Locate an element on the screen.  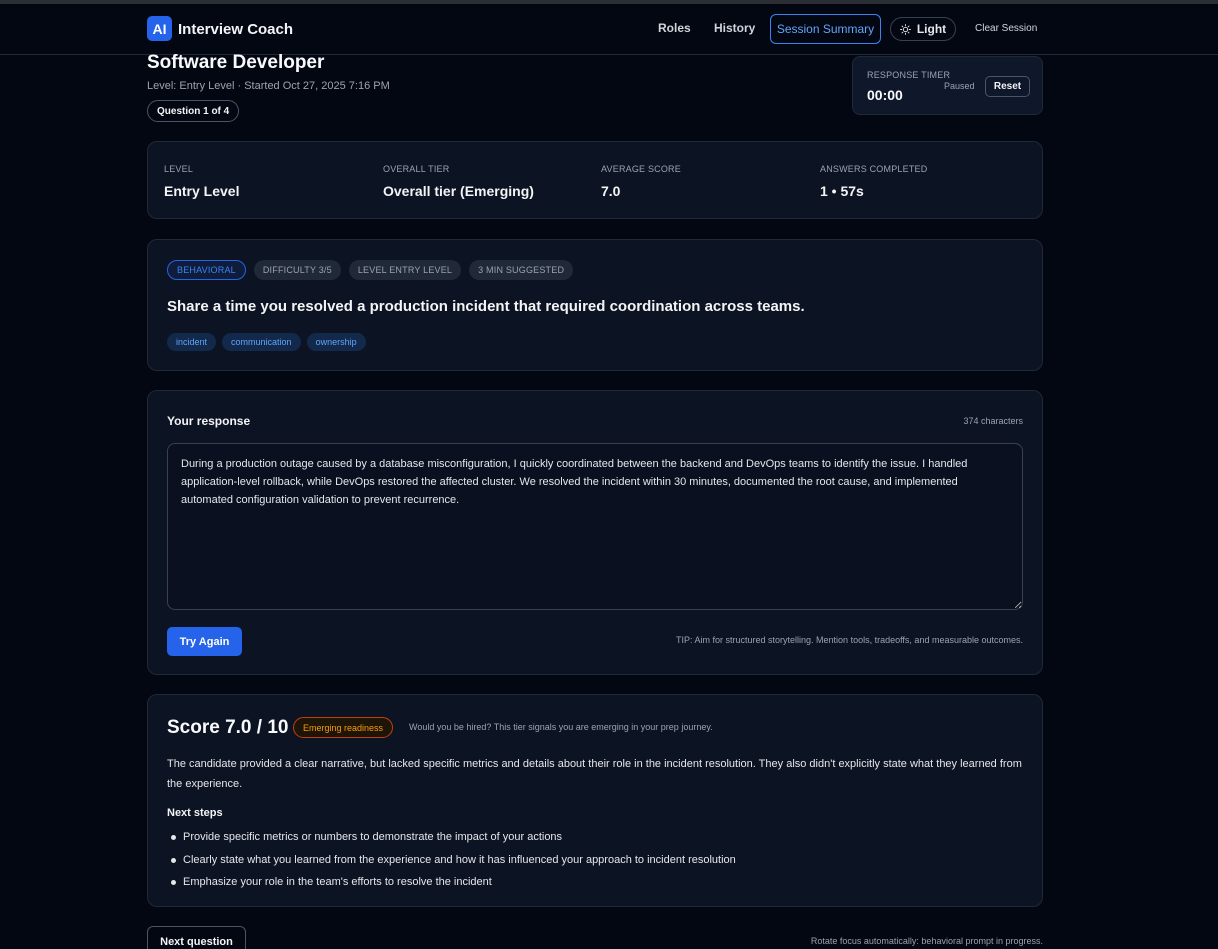
theme-toggle-button: Light is located at coordinates (923, 29).